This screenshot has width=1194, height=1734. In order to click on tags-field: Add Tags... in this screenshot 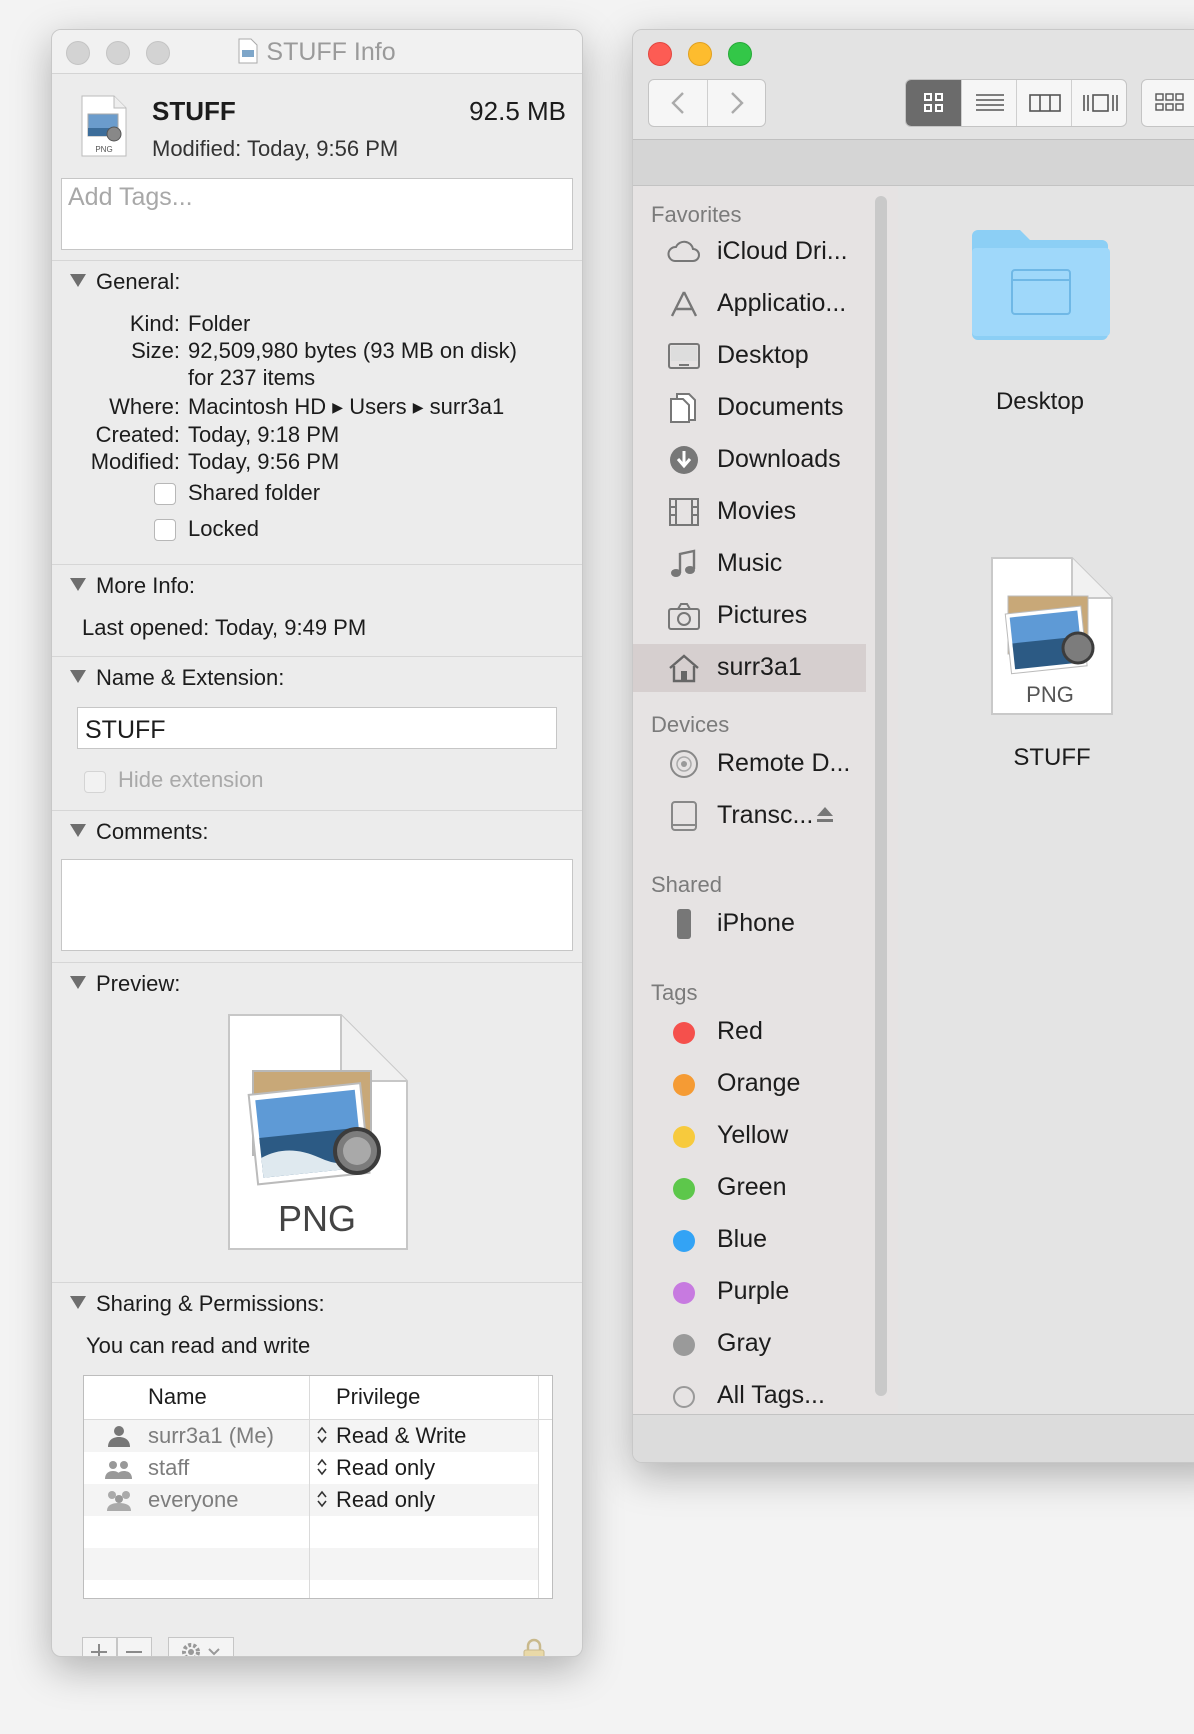, I will do `click(317, 214)`.